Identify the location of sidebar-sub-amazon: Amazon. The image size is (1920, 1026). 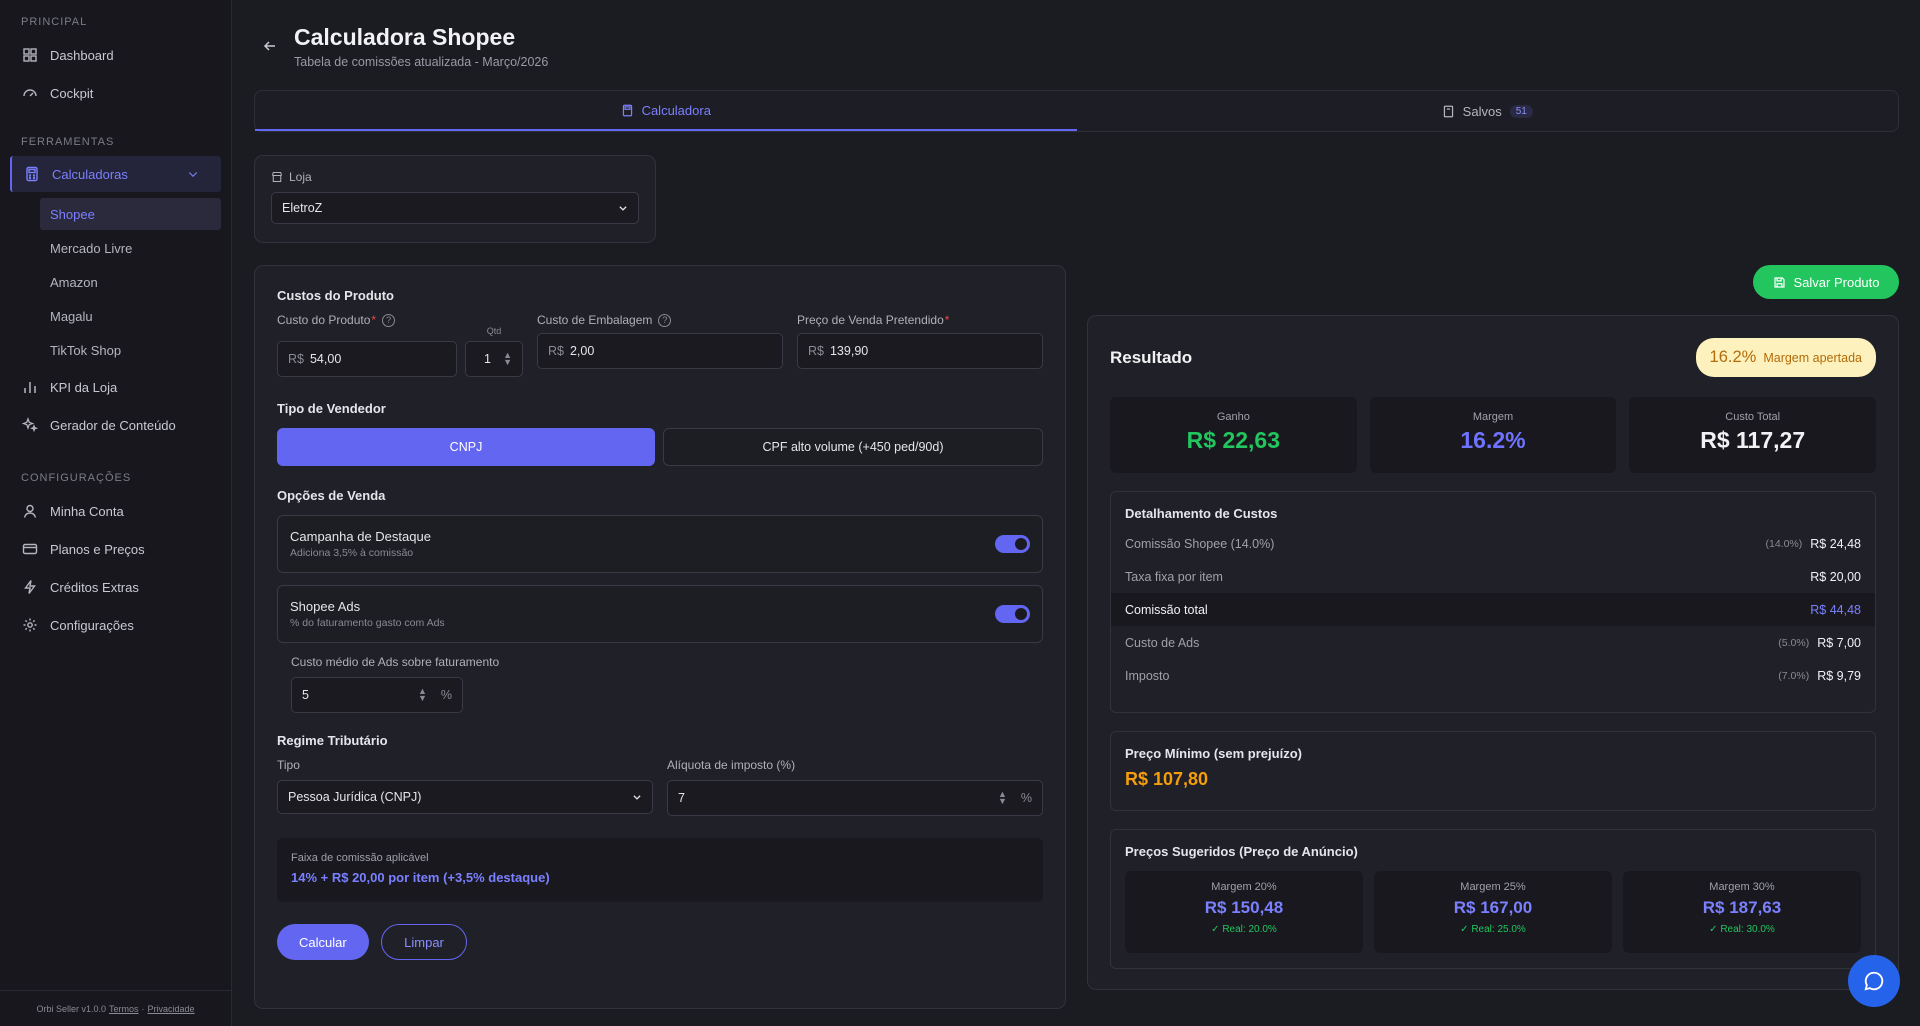
(130, 282).